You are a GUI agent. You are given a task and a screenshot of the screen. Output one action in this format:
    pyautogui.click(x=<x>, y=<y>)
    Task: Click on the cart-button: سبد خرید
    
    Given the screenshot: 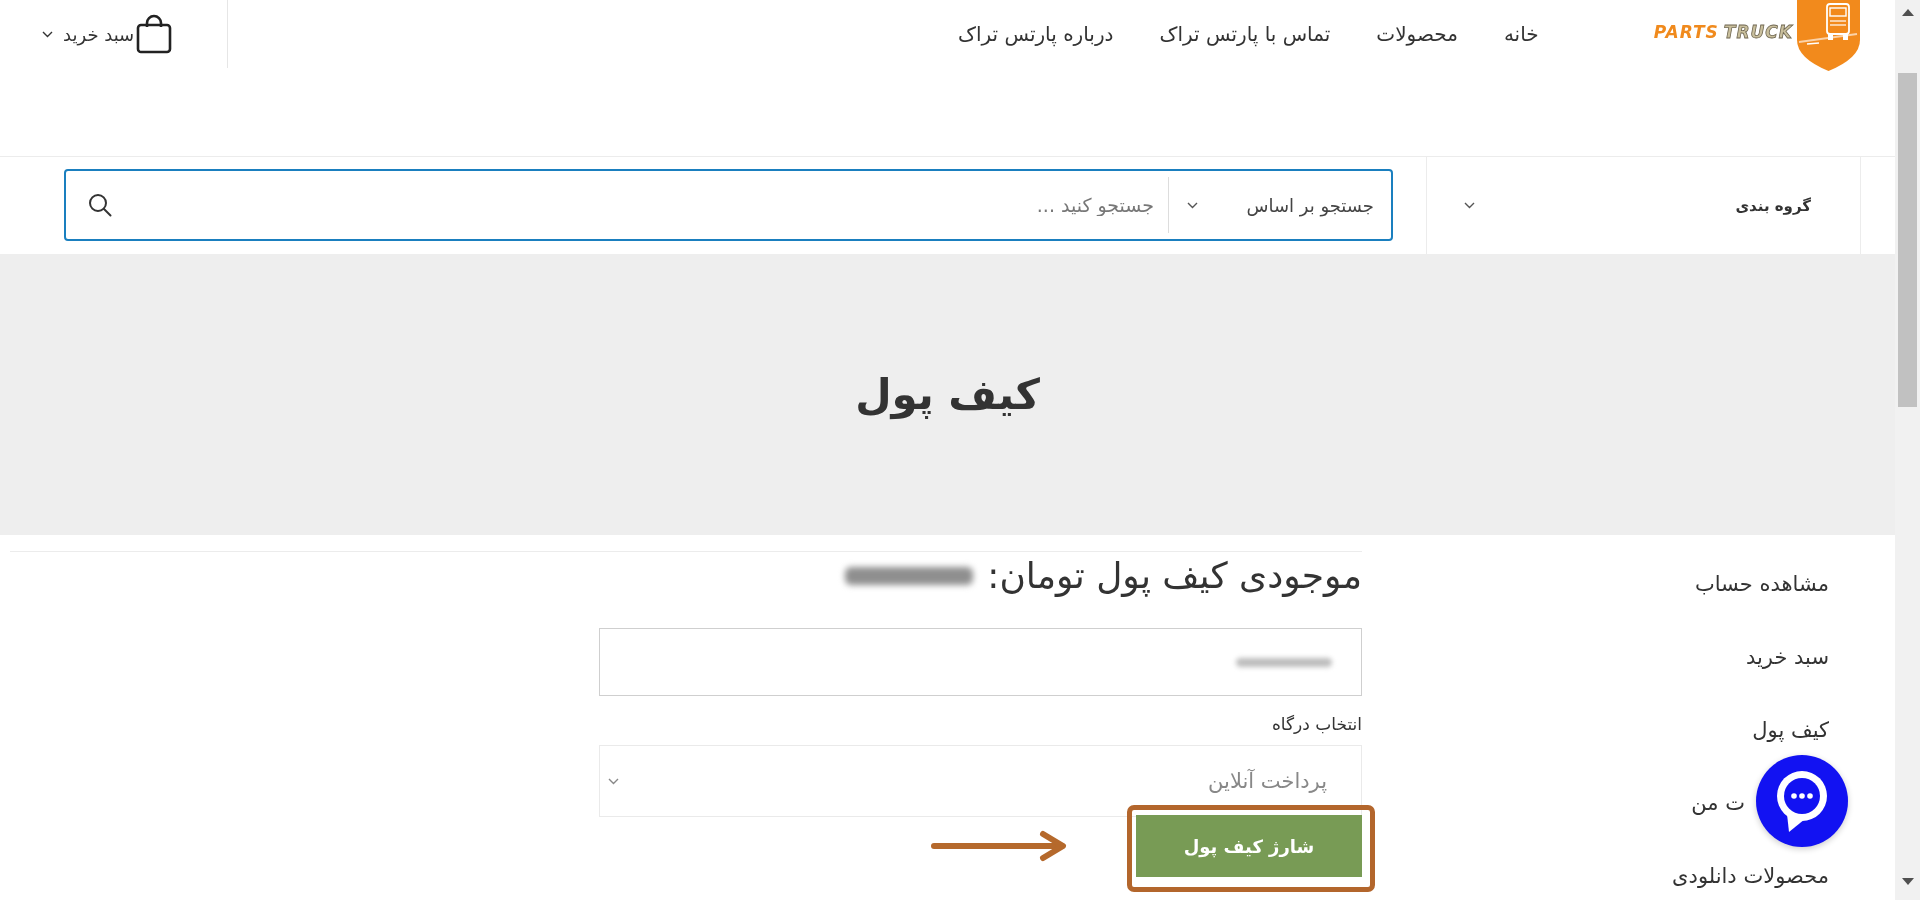 What is the action you would take?
    pyautogui.click(x=107, y=34)
    